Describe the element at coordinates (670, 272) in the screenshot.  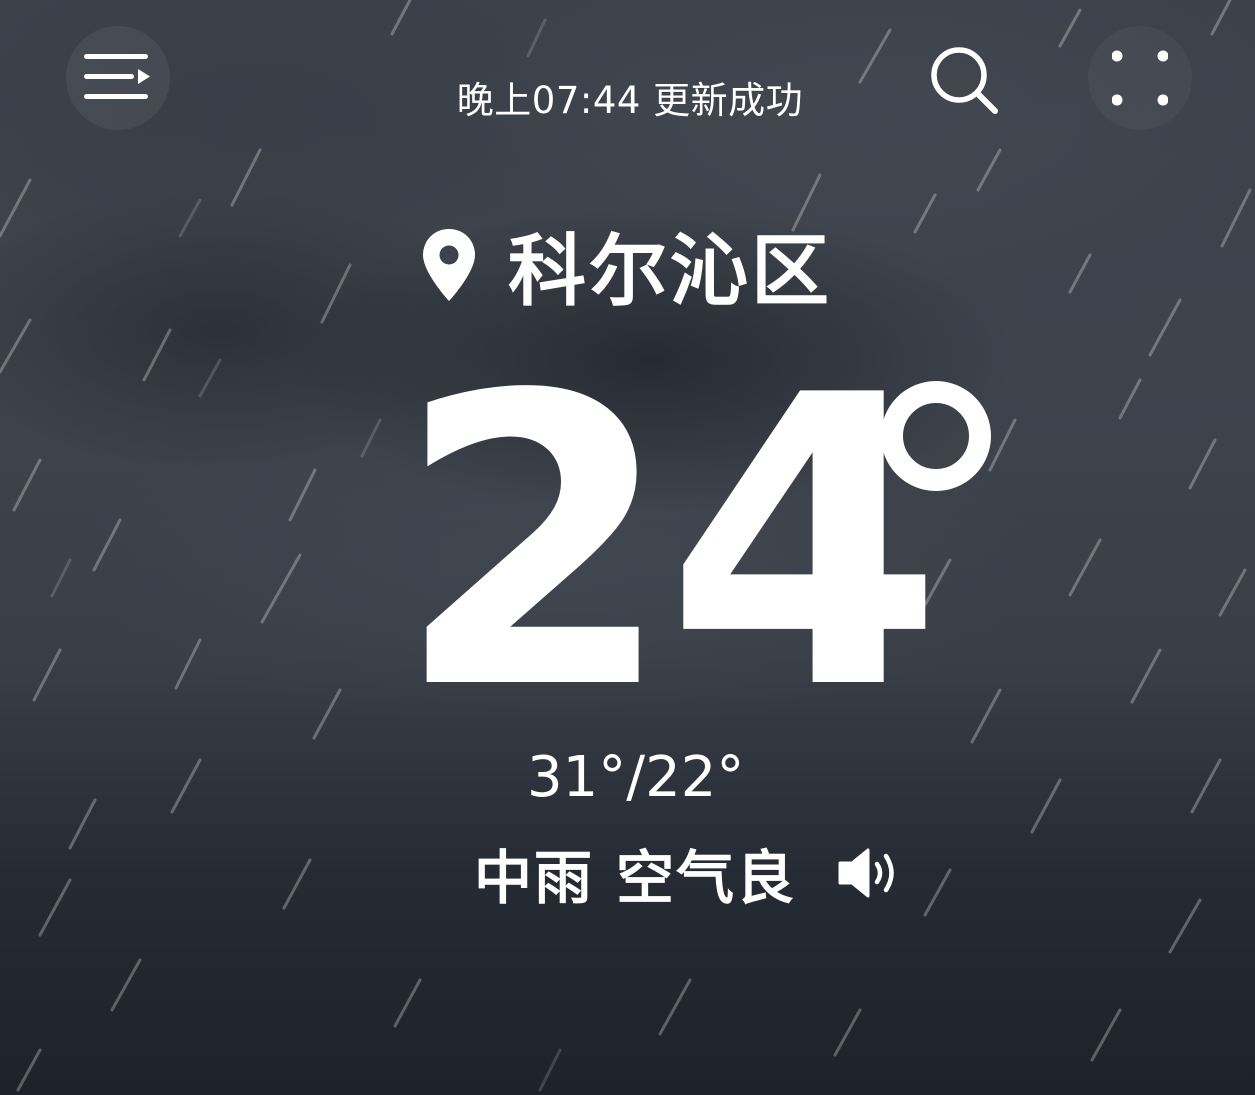
I see `city-name: 科尔沁区` at that location.